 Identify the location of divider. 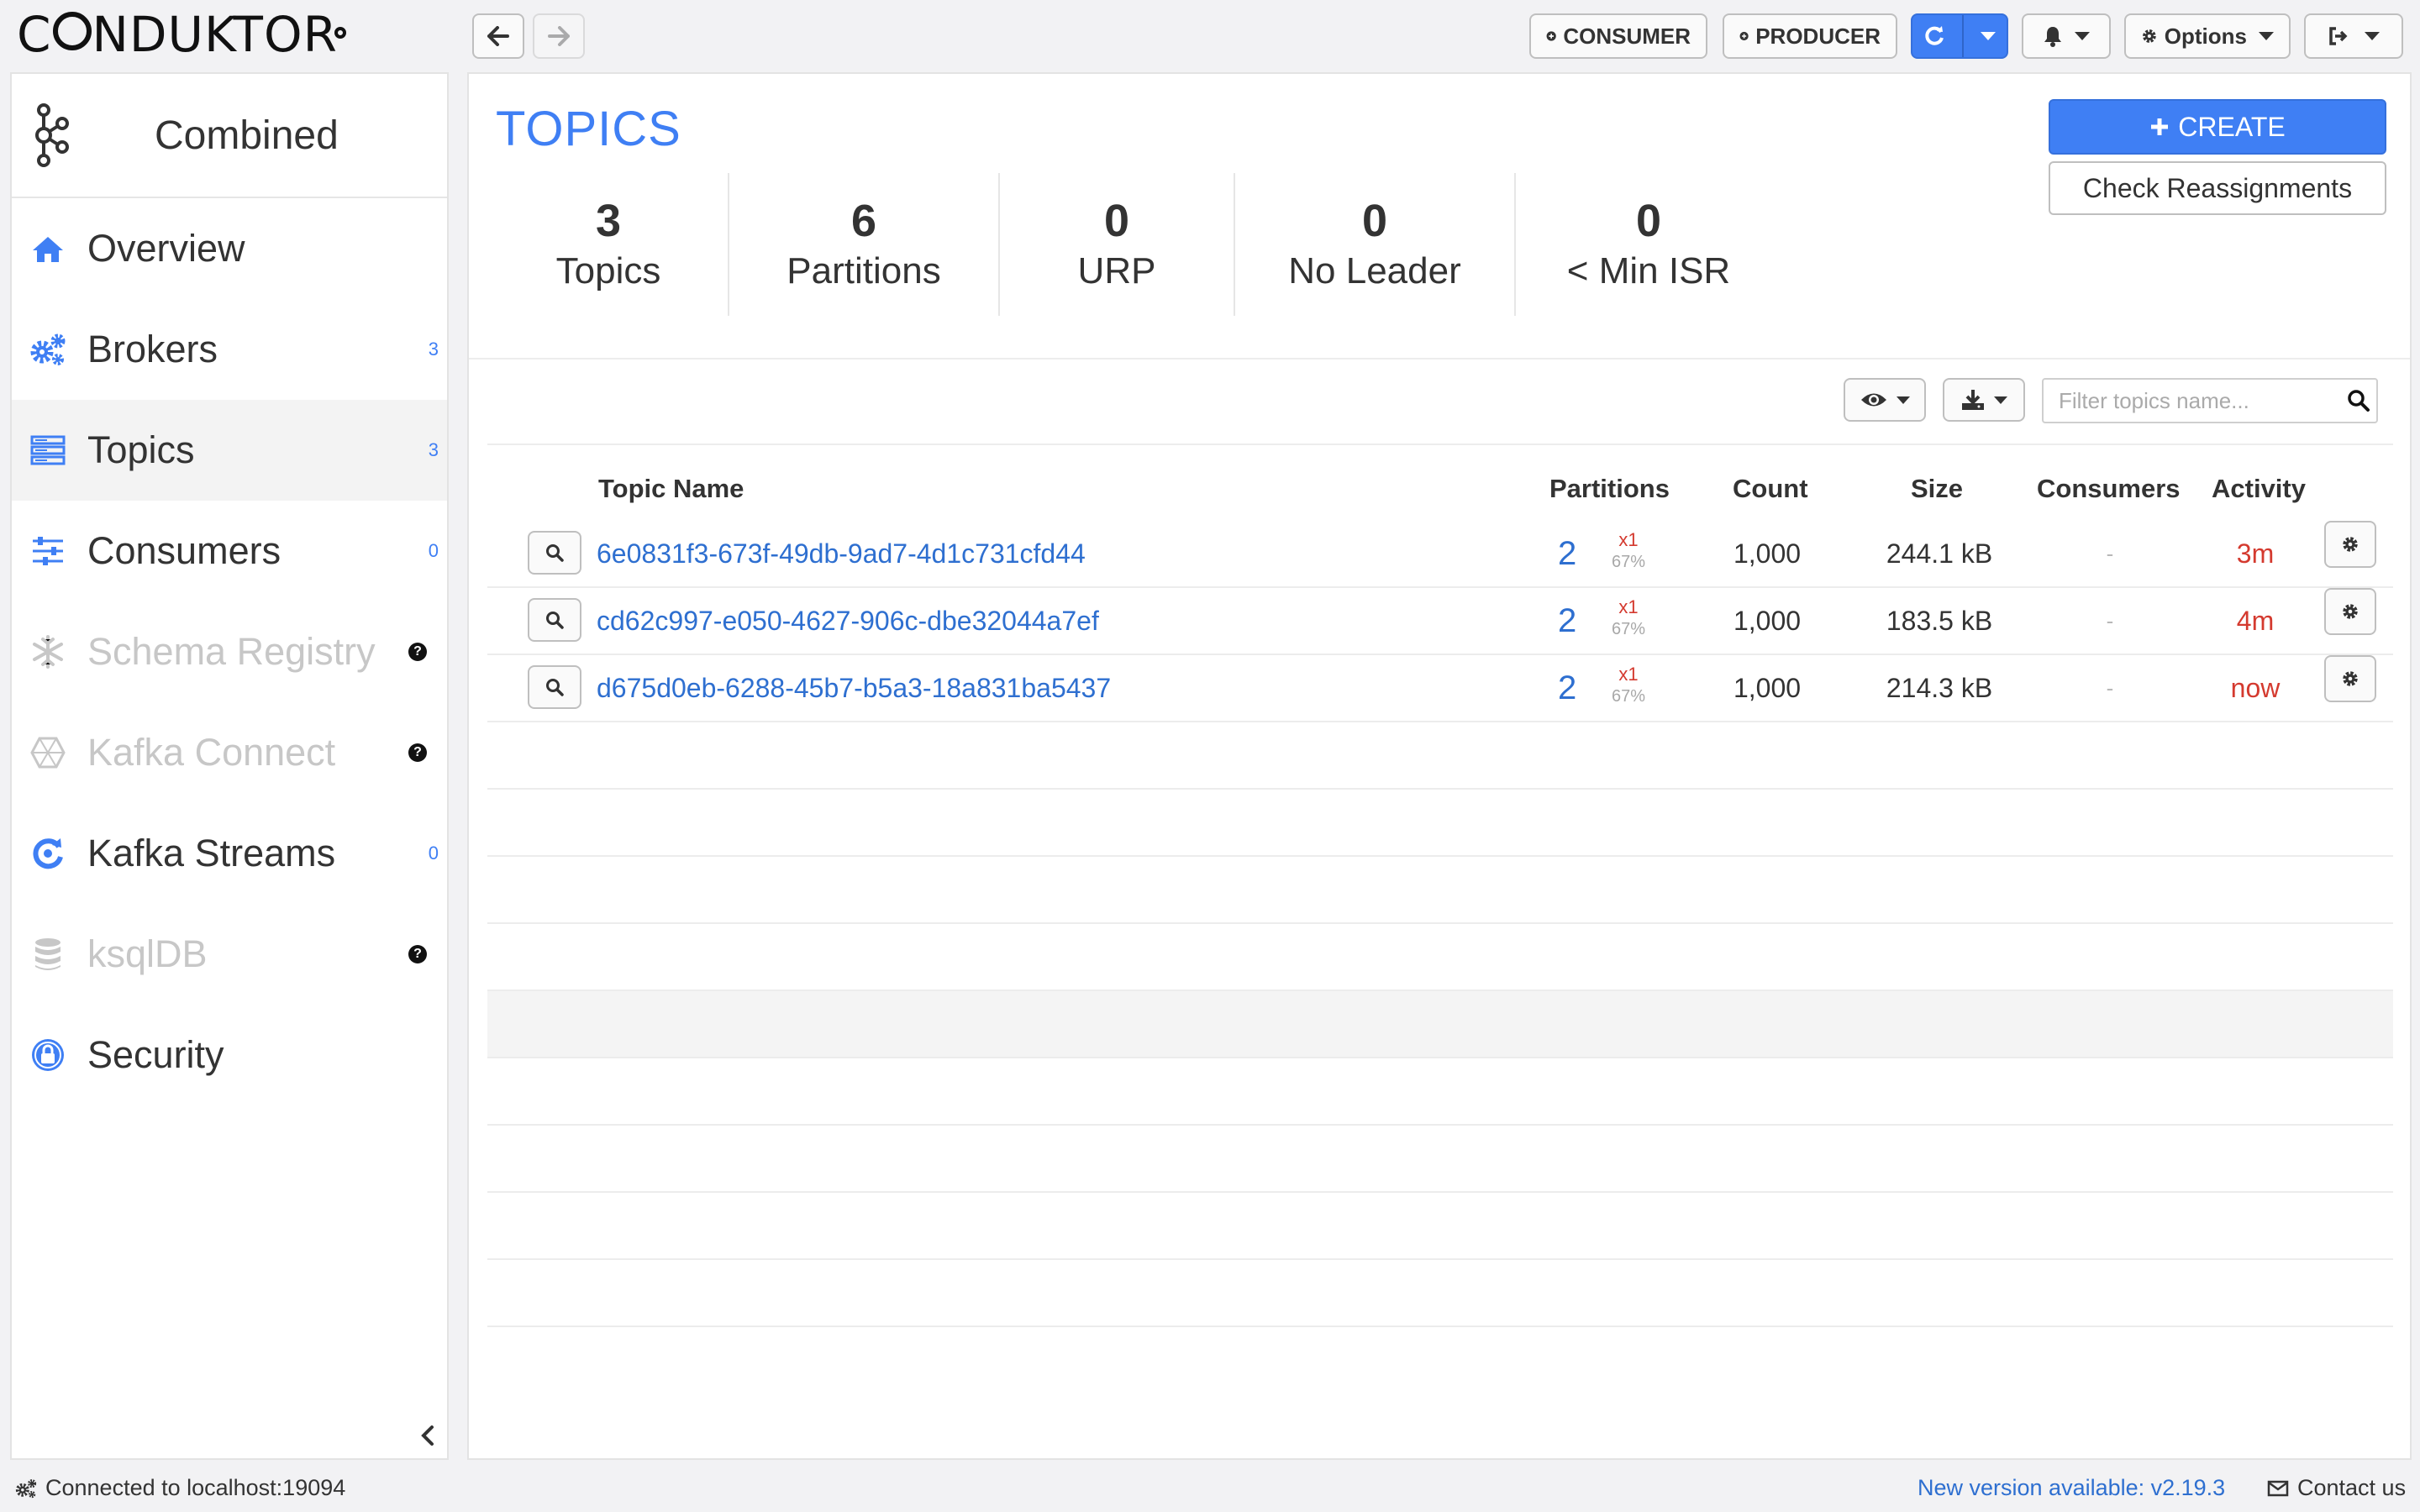
(1439, 359).